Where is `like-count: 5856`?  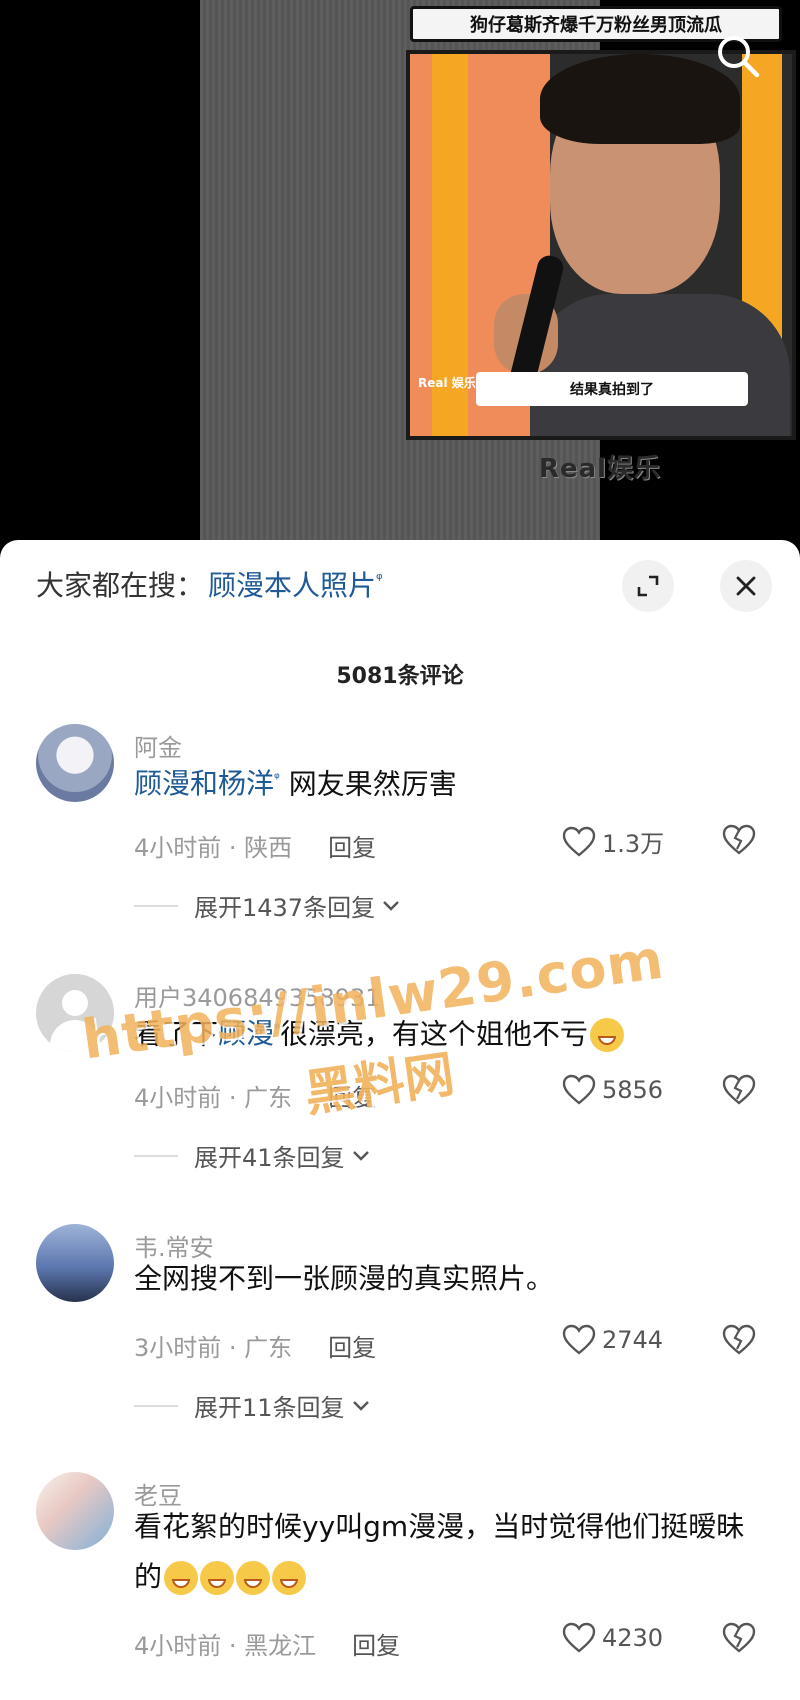 like-count: 5856 is located at coordinates (633, 1090).